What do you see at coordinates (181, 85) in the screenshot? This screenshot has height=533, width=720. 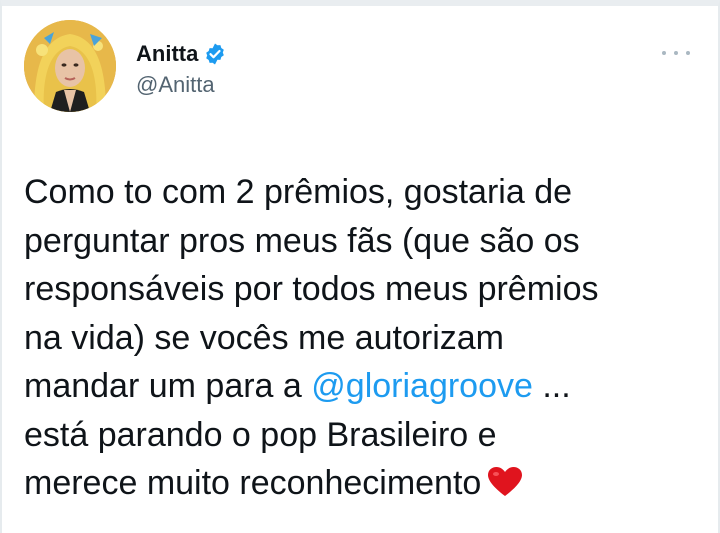 I see `author-handle: @Anitta` at bounding box center [181, 85].